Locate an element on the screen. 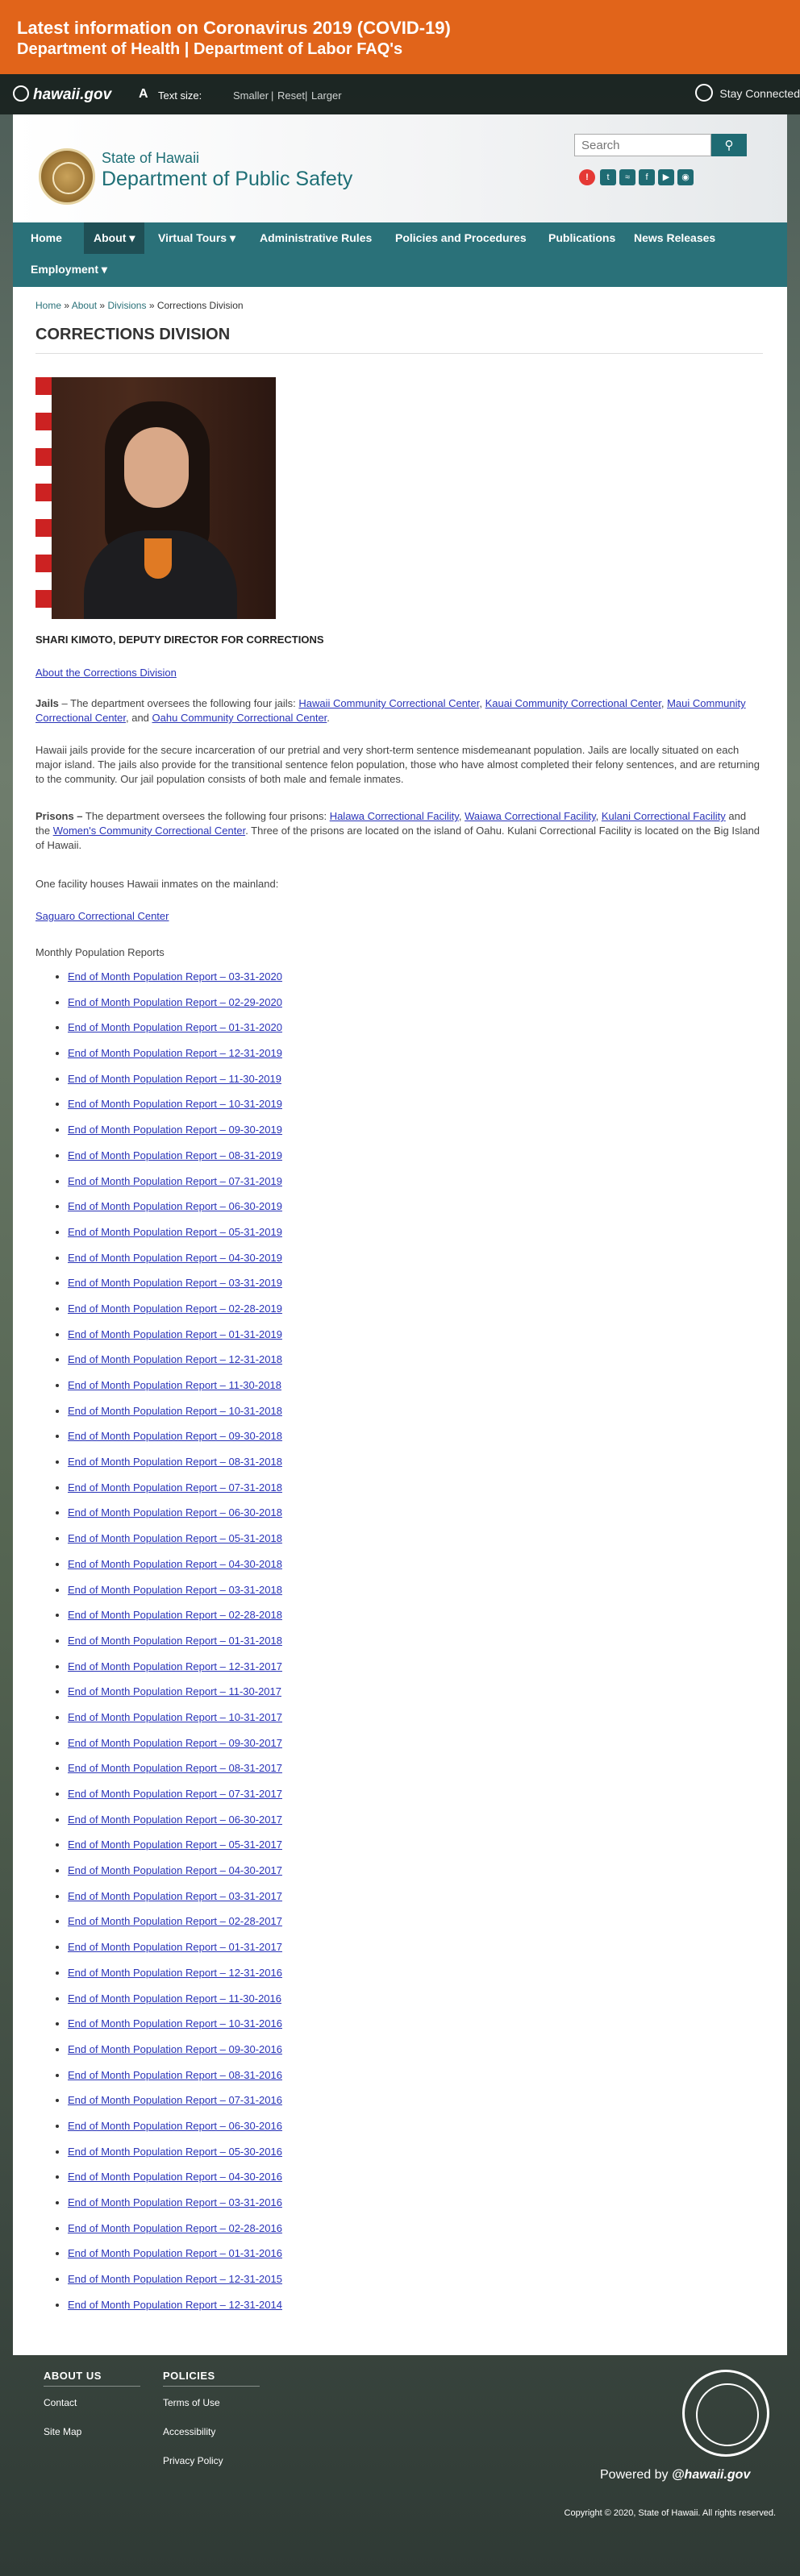  nav-publications: Publications is located at coordinates (581, 237).